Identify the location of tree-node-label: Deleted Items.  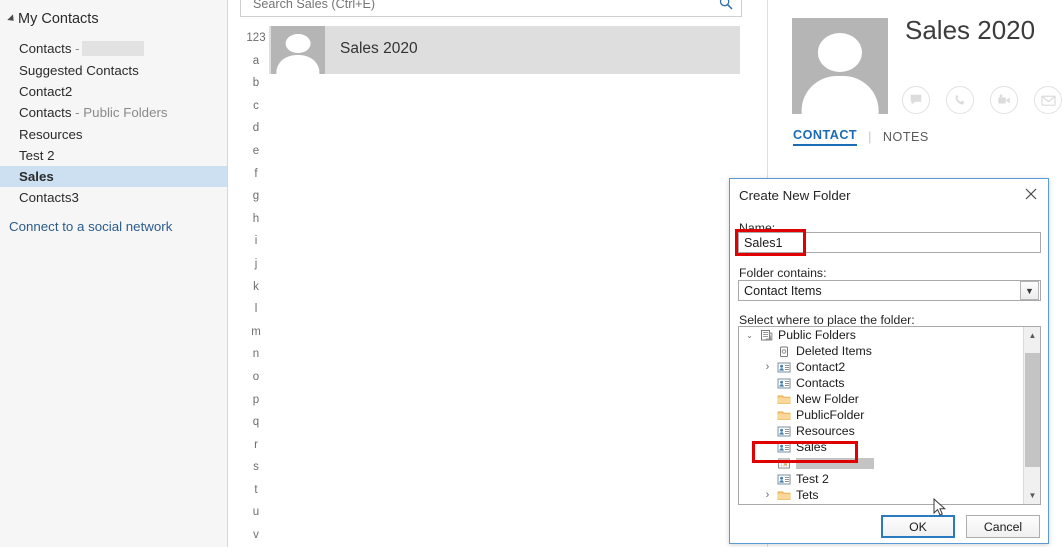
(834, 351).